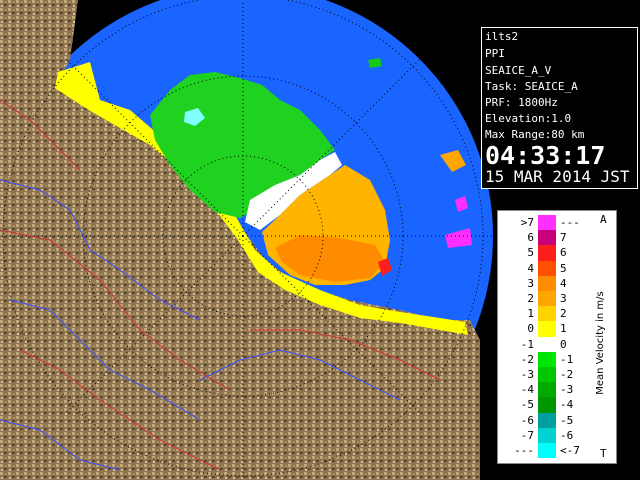  I want to click on legend-row: 67, so click(548, 238).